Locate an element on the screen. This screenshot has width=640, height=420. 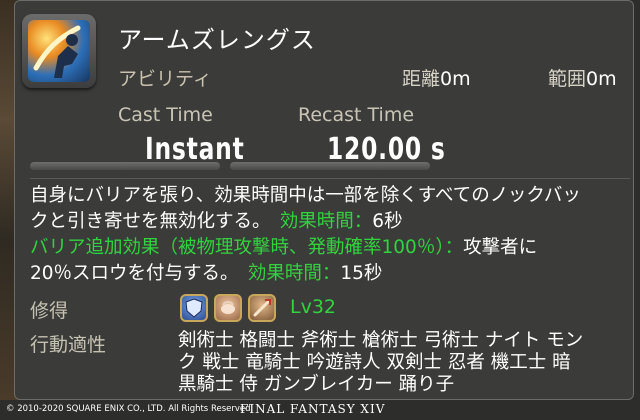
action-name: アームズレングス is located at coordinates (217, 40).